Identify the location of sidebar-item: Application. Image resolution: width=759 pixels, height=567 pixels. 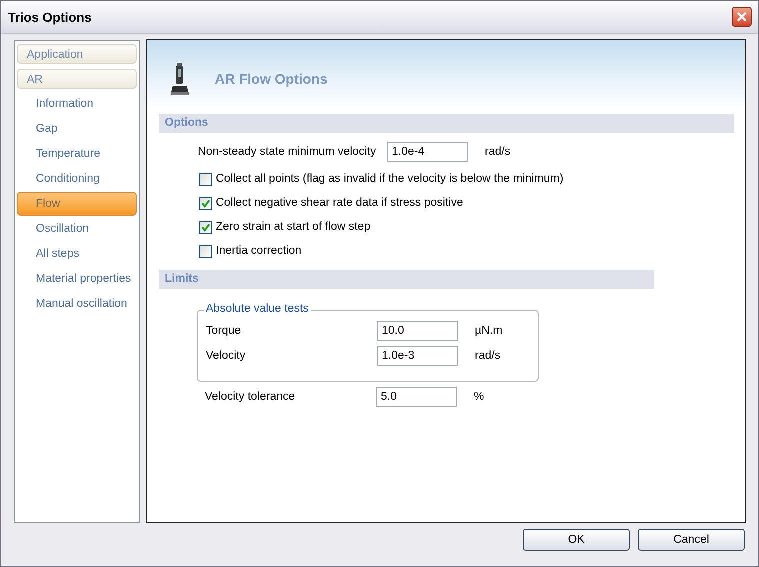
(77, 54).